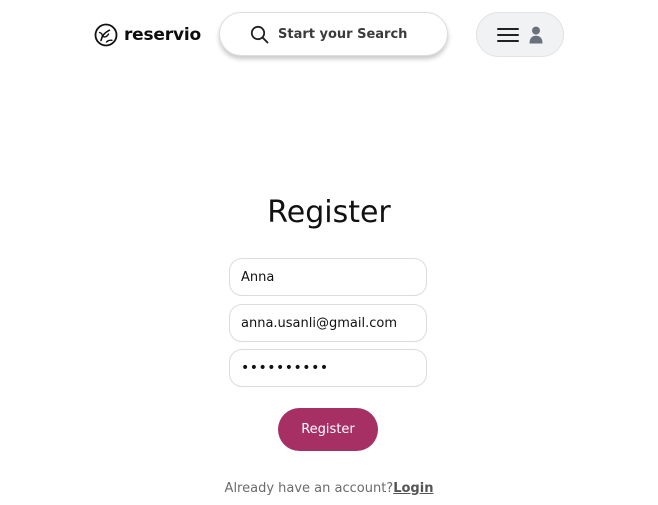 This screenshot has height=505, width=658. I want to click on login-link: Login, so click(413, 488).